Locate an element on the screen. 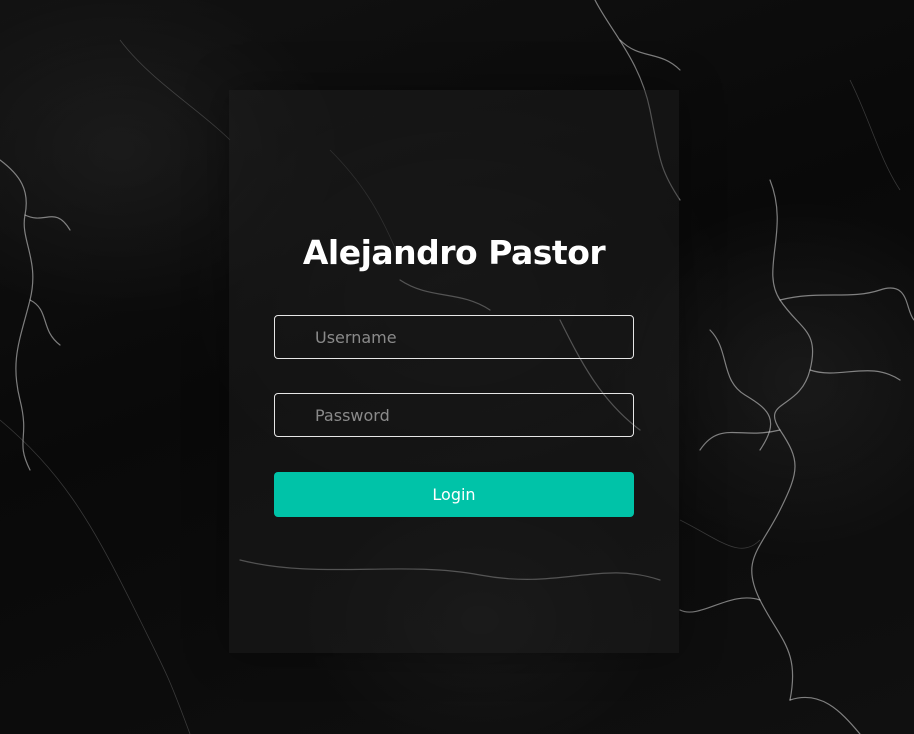 The height and width of the screenshot is (734, 914). login-title: Alejandro Pastor is located at coordinates (454, 252).